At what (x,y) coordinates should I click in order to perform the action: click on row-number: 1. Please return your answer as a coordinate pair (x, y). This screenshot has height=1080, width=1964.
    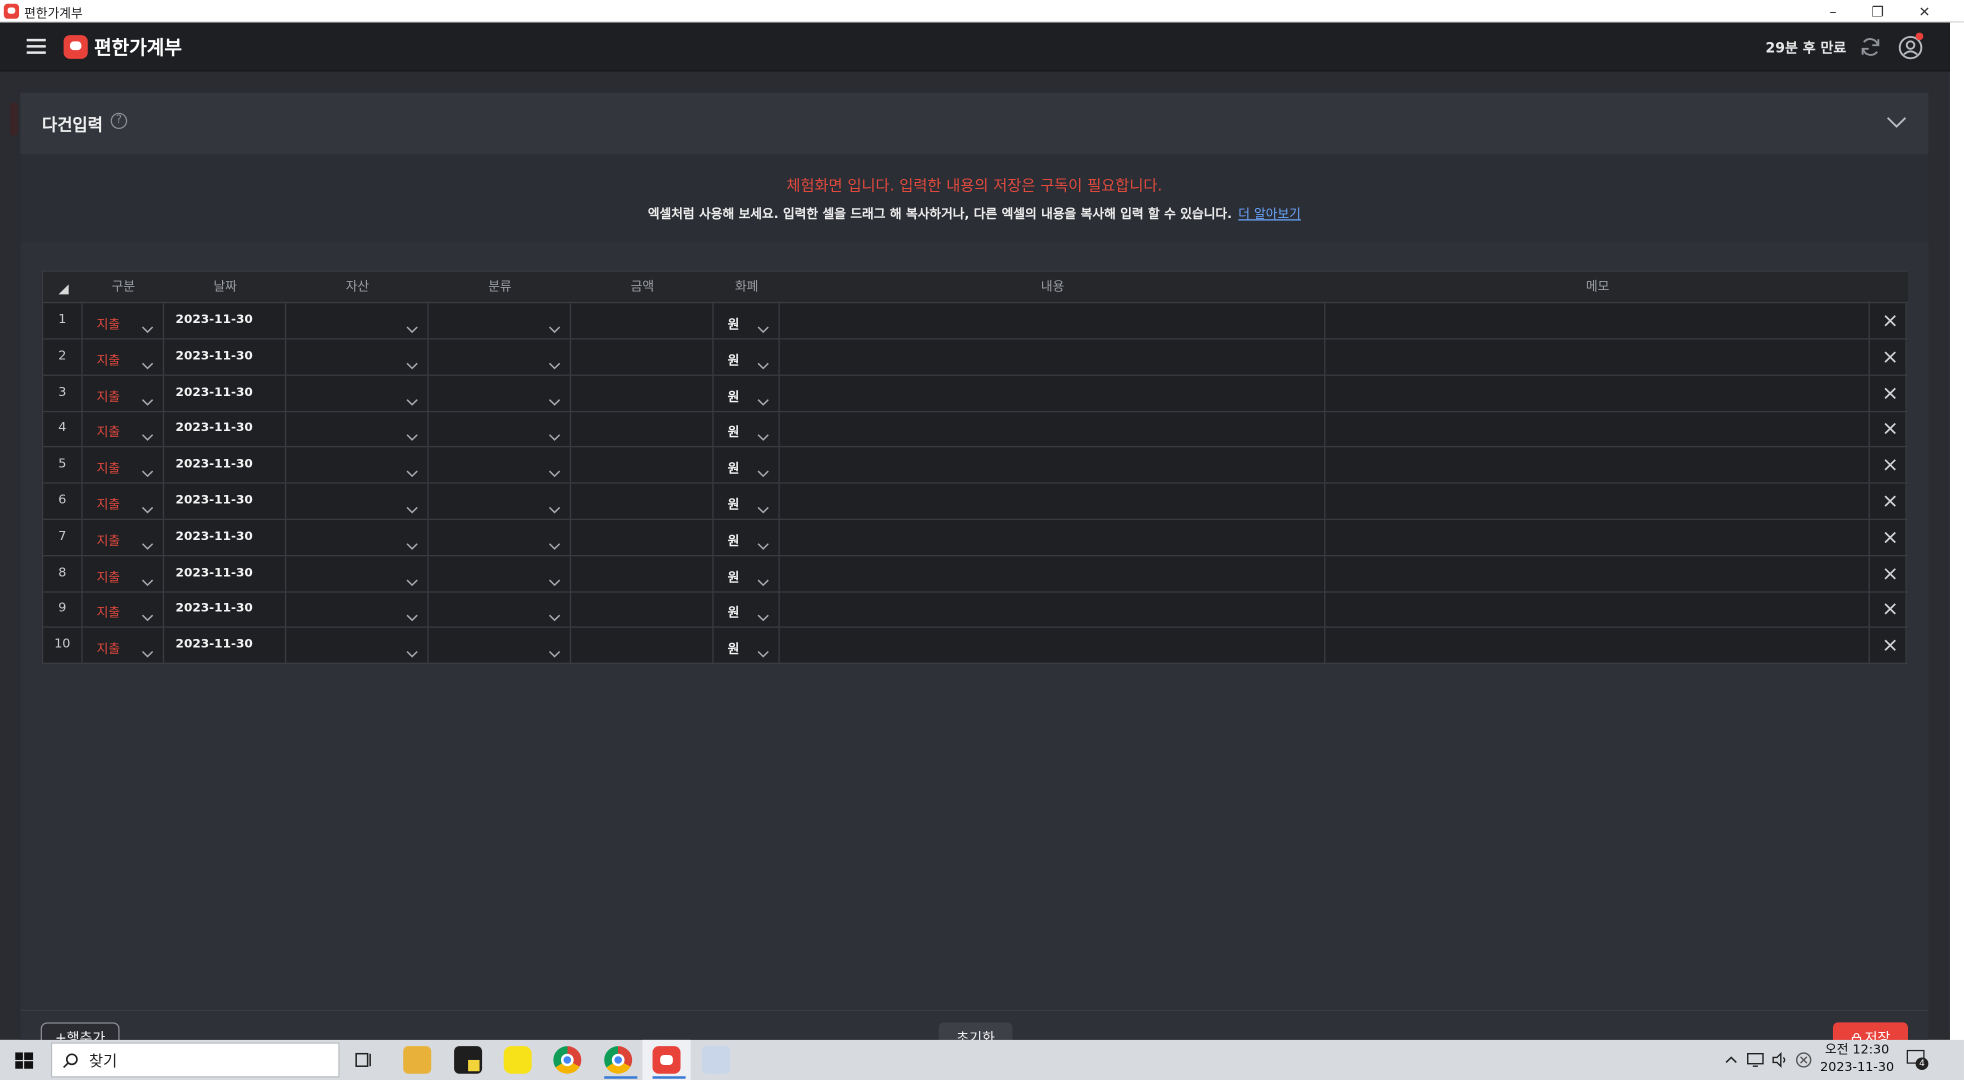
    Looking at the image, I should click on (63, 321).